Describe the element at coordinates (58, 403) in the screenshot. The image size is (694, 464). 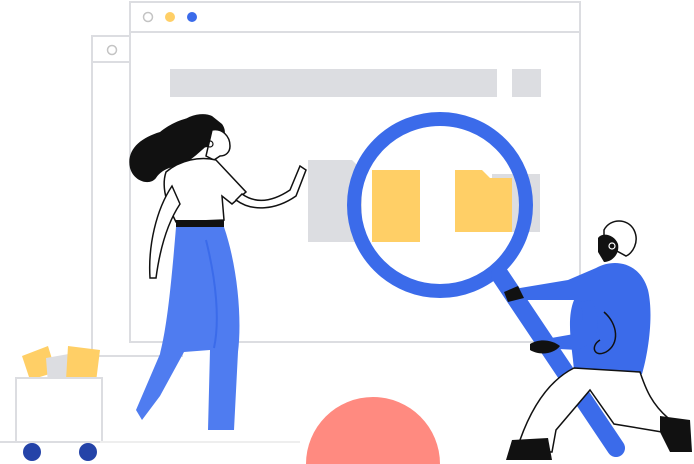
I see `document-cart` at that location.